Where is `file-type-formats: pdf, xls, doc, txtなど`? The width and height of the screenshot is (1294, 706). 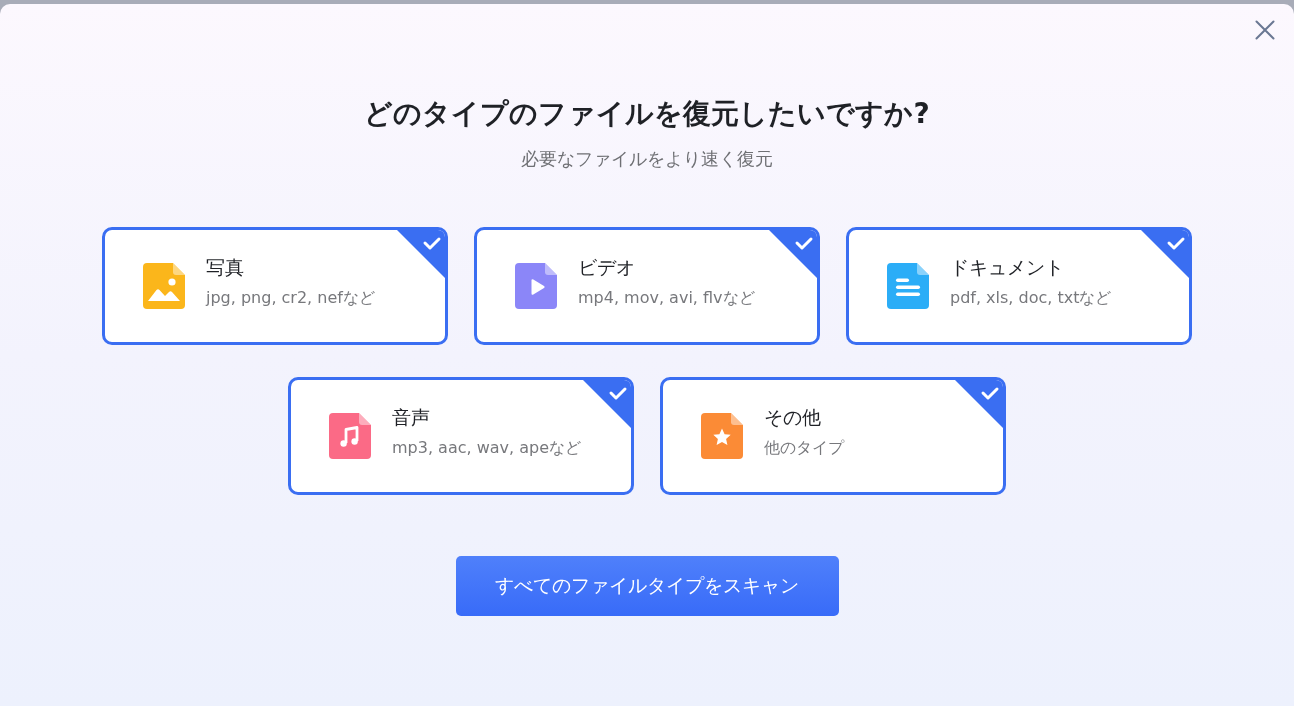 file-type-formats: pdf, xls, doc, txtなど is located at coordinates (1031, 297).